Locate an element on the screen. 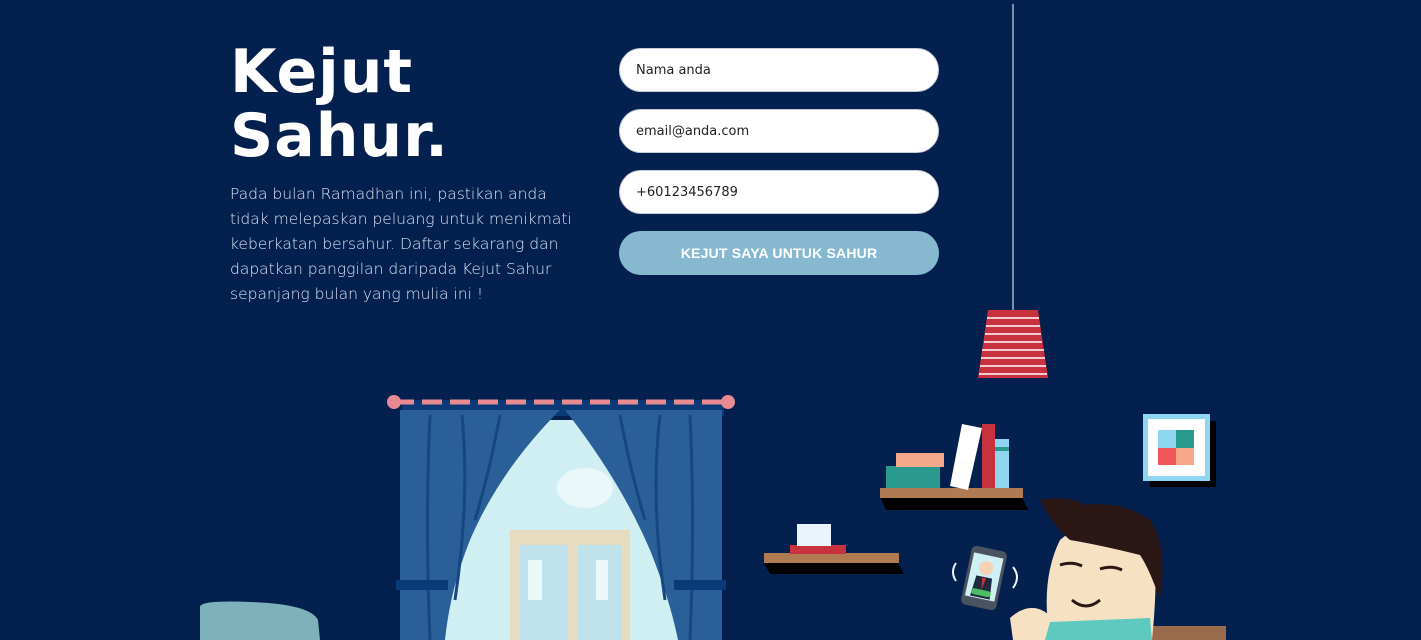 The height and width of the screenshot is (640, 1421). person-character is located at coordinates (1086, 569).